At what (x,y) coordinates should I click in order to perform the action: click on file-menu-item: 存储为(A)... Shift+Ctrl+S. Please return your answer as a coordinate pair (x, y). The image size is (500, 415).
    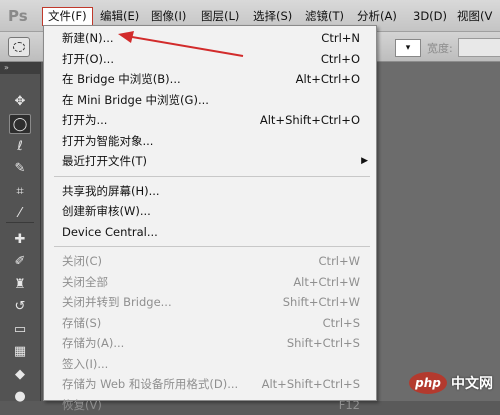
    Looking at the image, I should click on (210, 343).